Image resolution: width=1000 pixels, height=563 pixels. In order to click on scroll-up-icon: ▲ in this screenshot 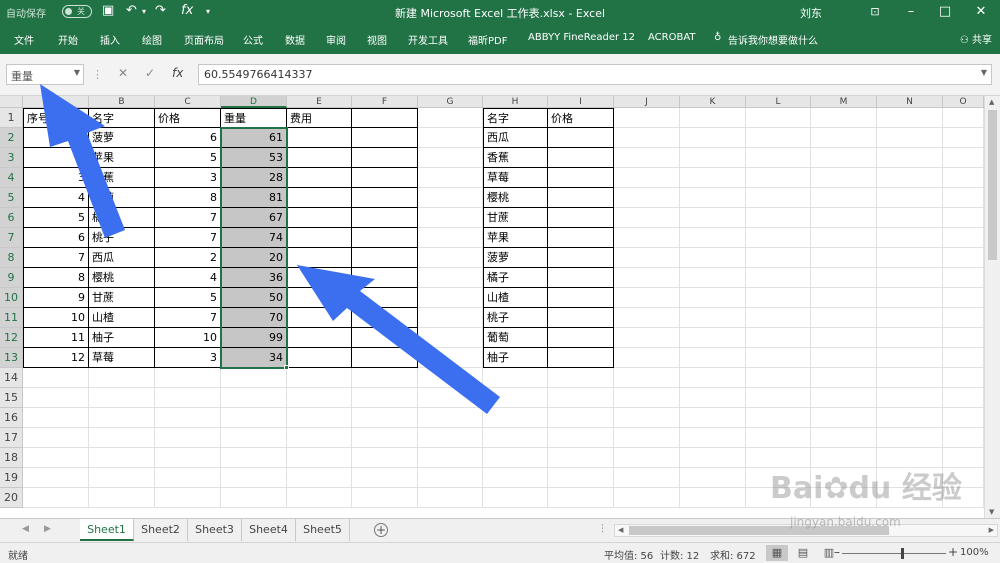, I will do `click(991, 102)`.